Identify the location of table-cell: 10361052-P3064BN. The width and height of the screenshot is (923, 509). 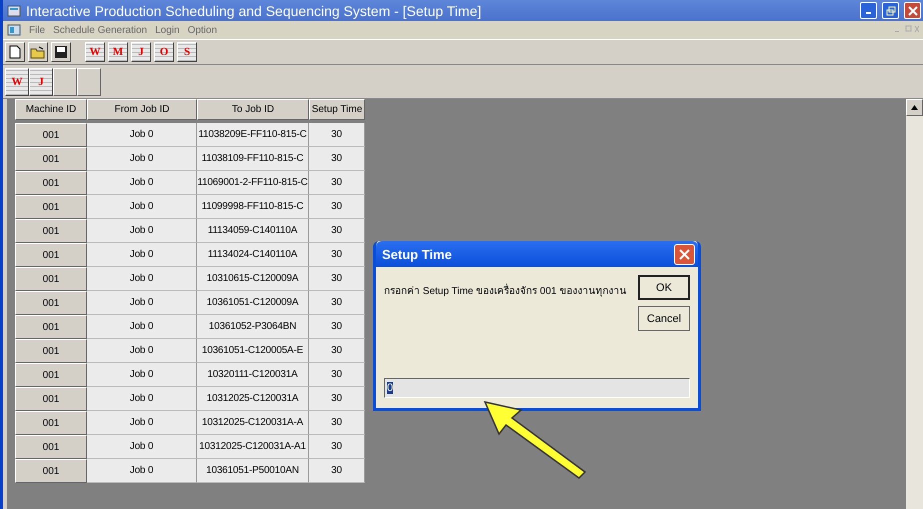
(253, 327).